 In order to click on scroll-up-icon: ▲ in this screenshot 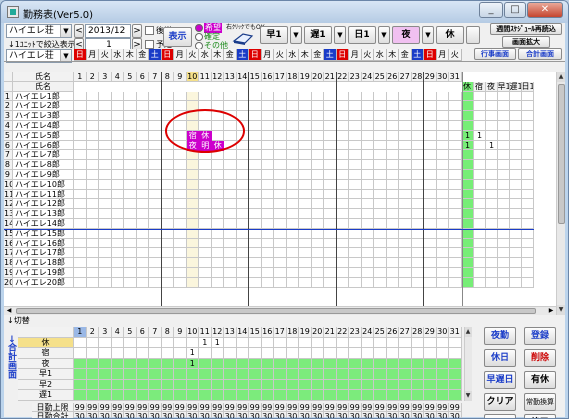, I will do `click(561, 77)`.